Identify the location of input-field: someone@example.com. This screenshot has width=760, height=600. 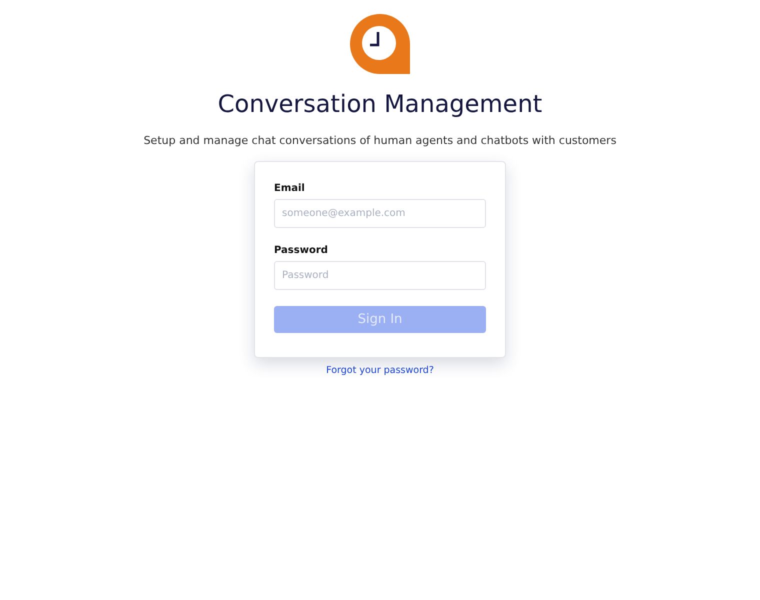
(380, 213).